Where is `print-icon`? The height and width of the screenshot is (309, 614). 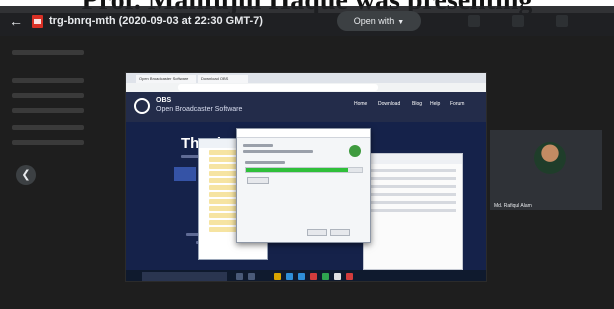
print-icon is located at coordinates (518, 21).